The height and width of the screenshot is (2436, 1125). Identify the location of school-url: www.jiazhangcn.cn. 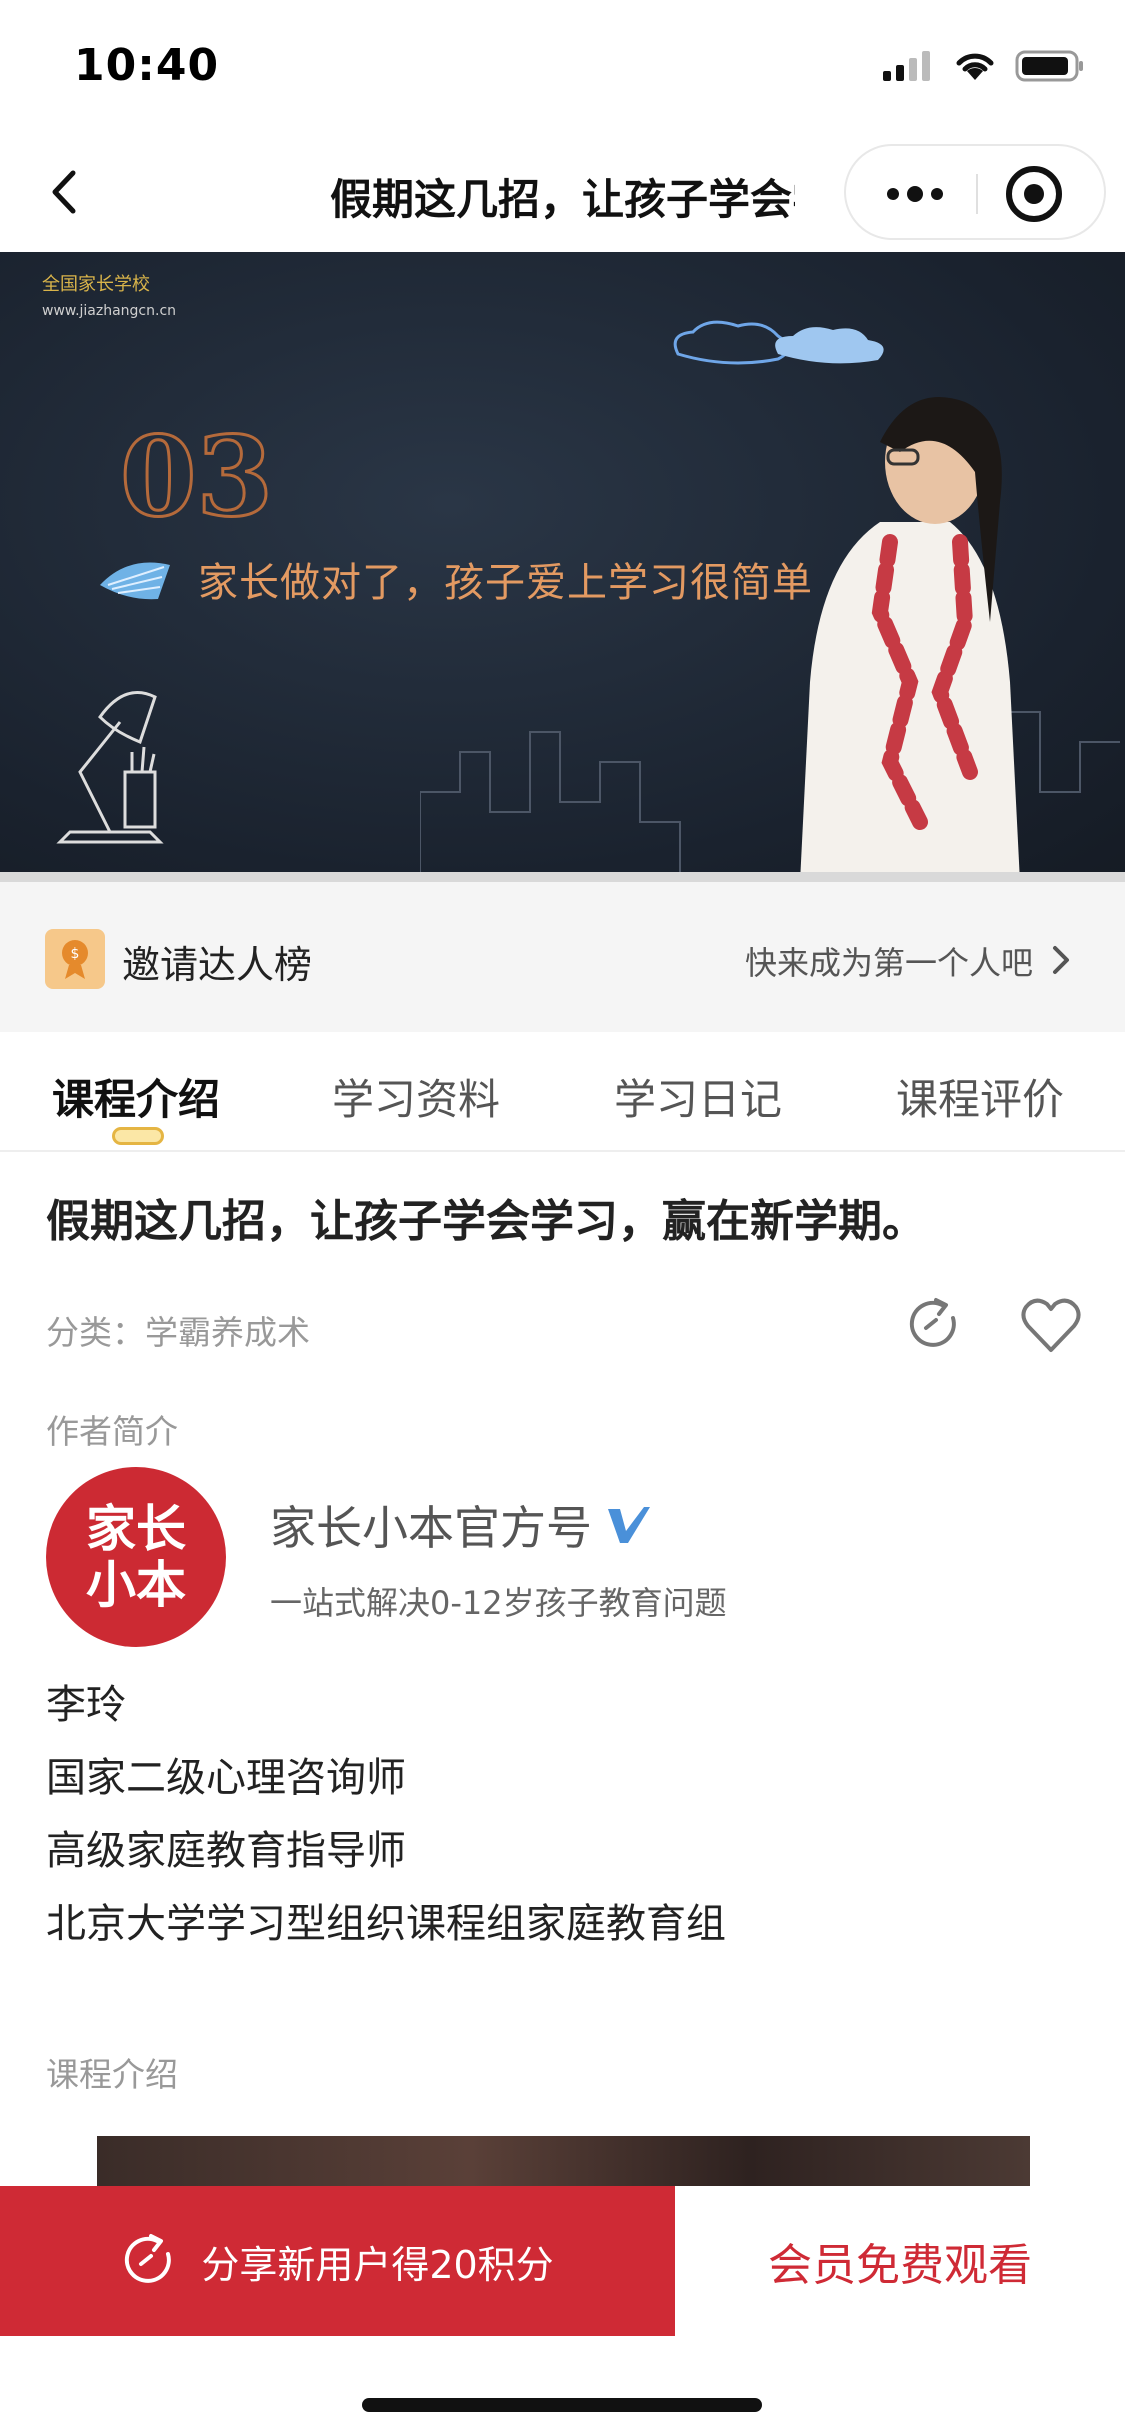
(109, 311).